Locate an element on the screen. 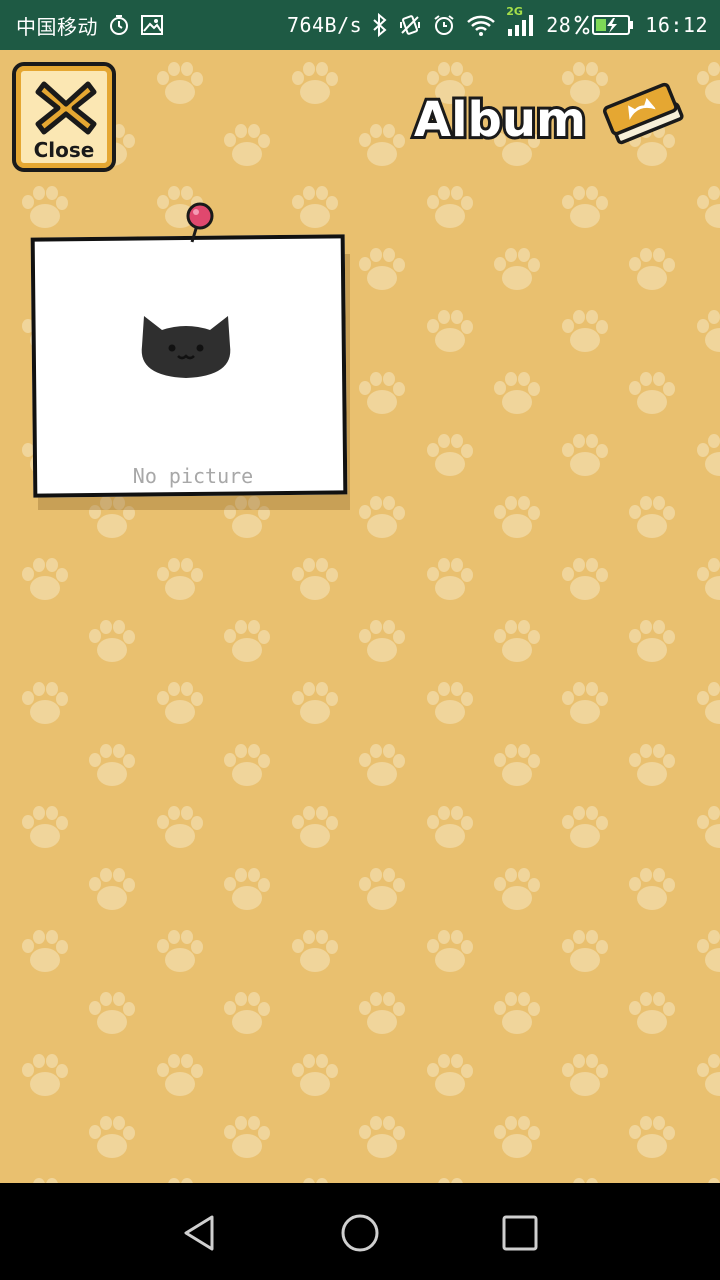 The height and width of the screenshot is (1280, 720). status-bar: 中国移动 764B/s 2G 28 16:12 is located at coordinates (360, 25).